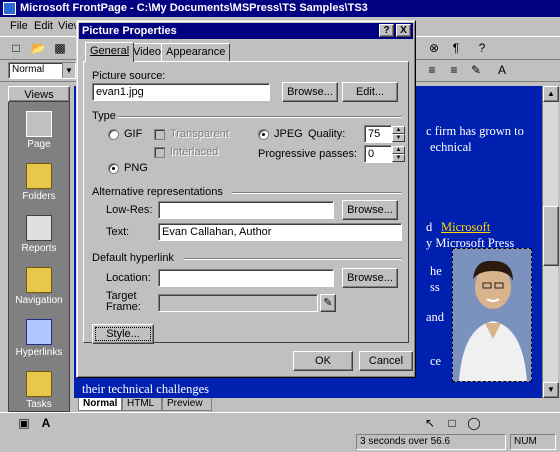 The width and height of the screenshot is (560, 452). I want to click on help-icon: ?, so click(482, 48).